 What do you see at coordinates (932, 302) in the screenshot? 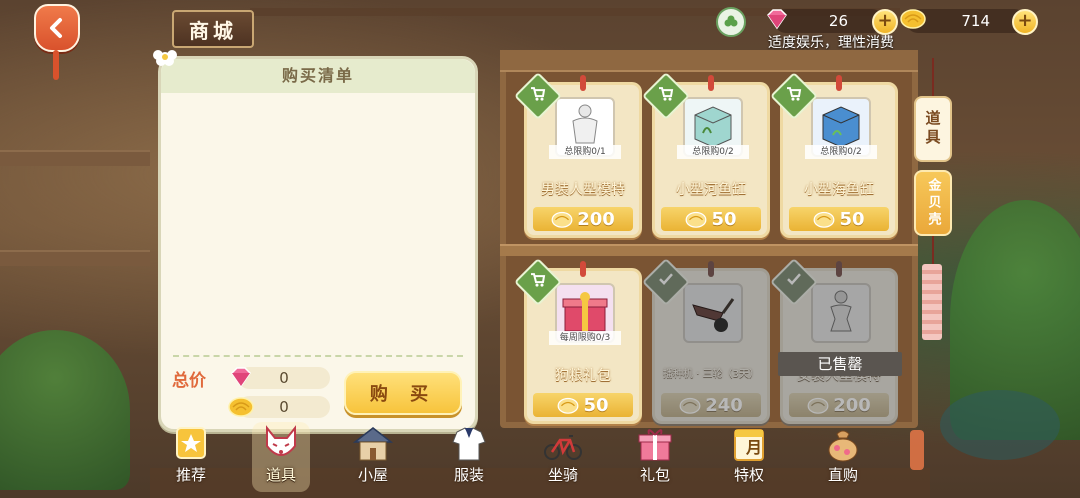
I see `hanging-charm` at bounding box center [932, 302].